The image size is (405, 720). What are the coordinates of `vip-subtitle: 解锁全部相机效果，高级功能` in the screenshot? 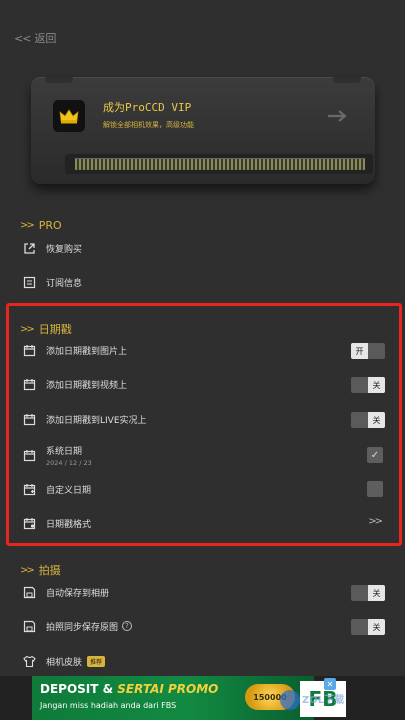 It's located at (148, 125).